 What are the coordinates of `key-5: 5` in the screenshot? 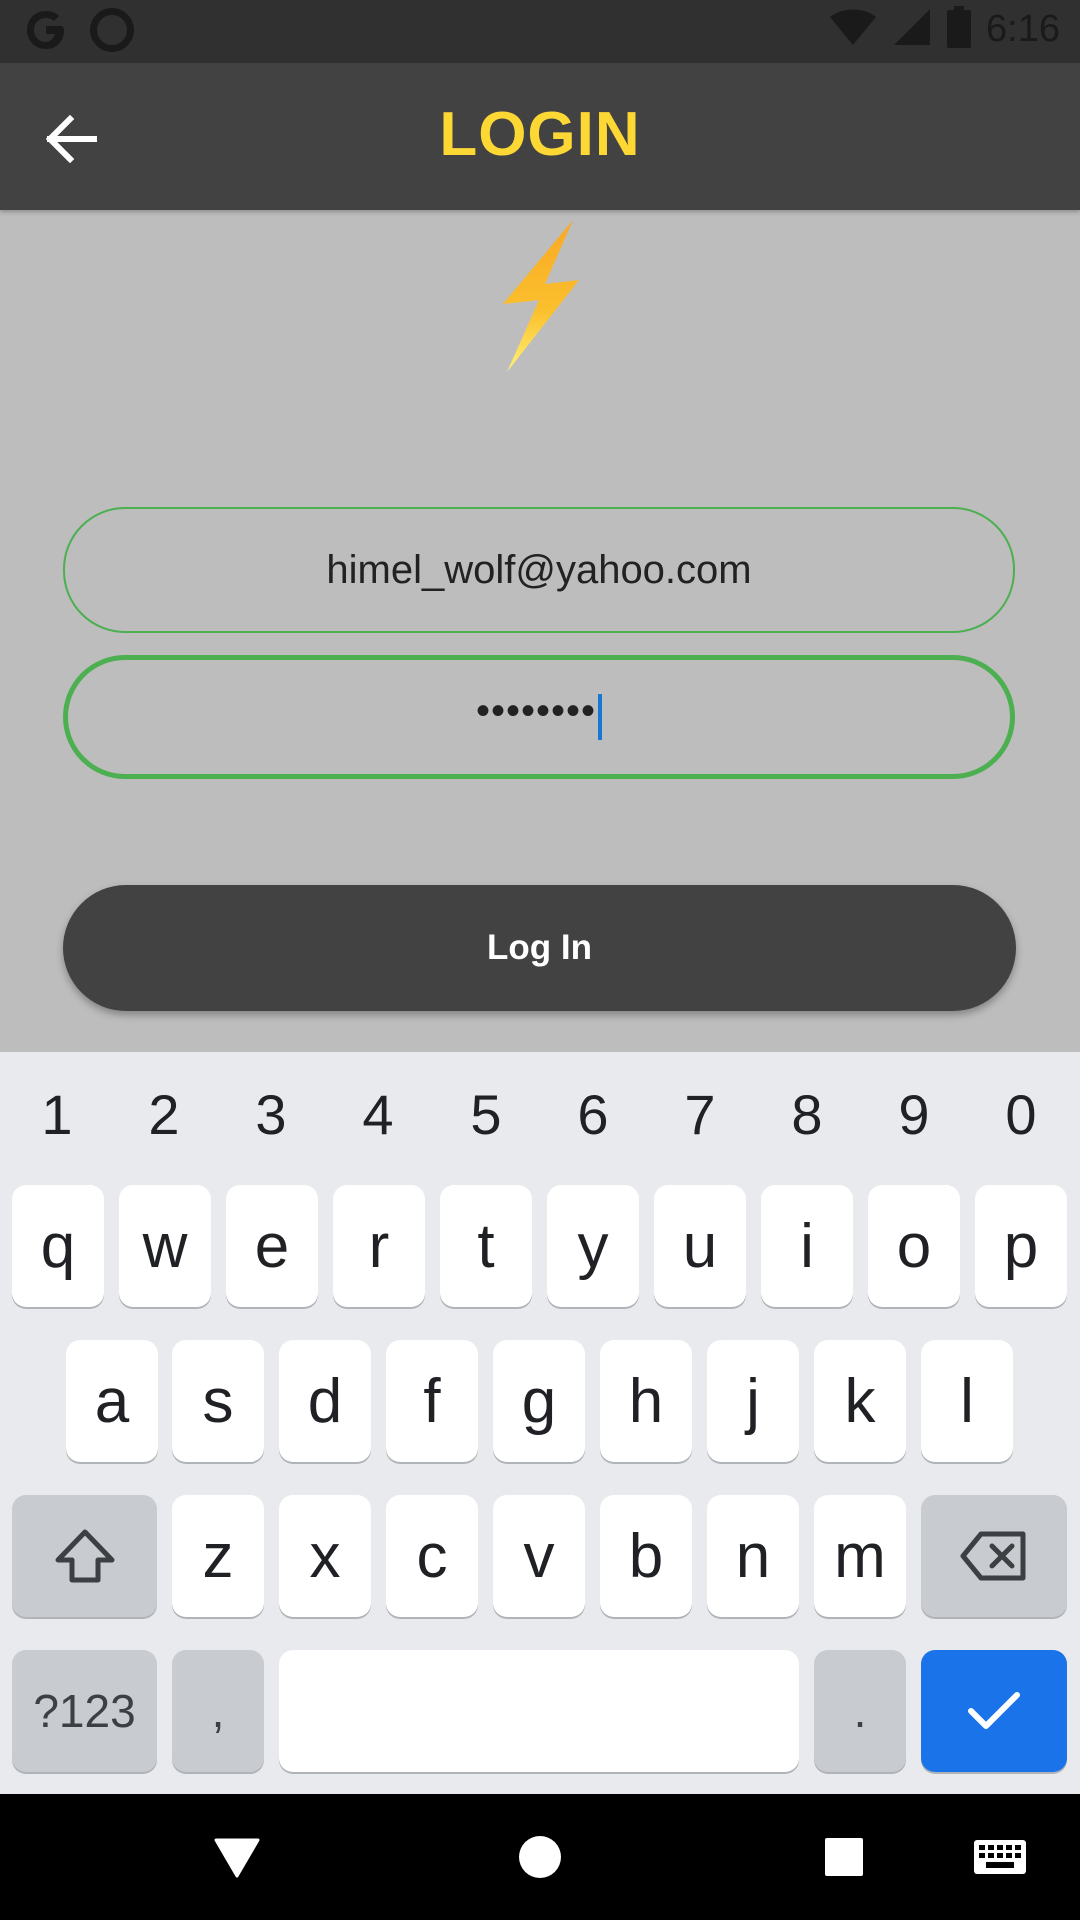 It's located at (486, 1114).